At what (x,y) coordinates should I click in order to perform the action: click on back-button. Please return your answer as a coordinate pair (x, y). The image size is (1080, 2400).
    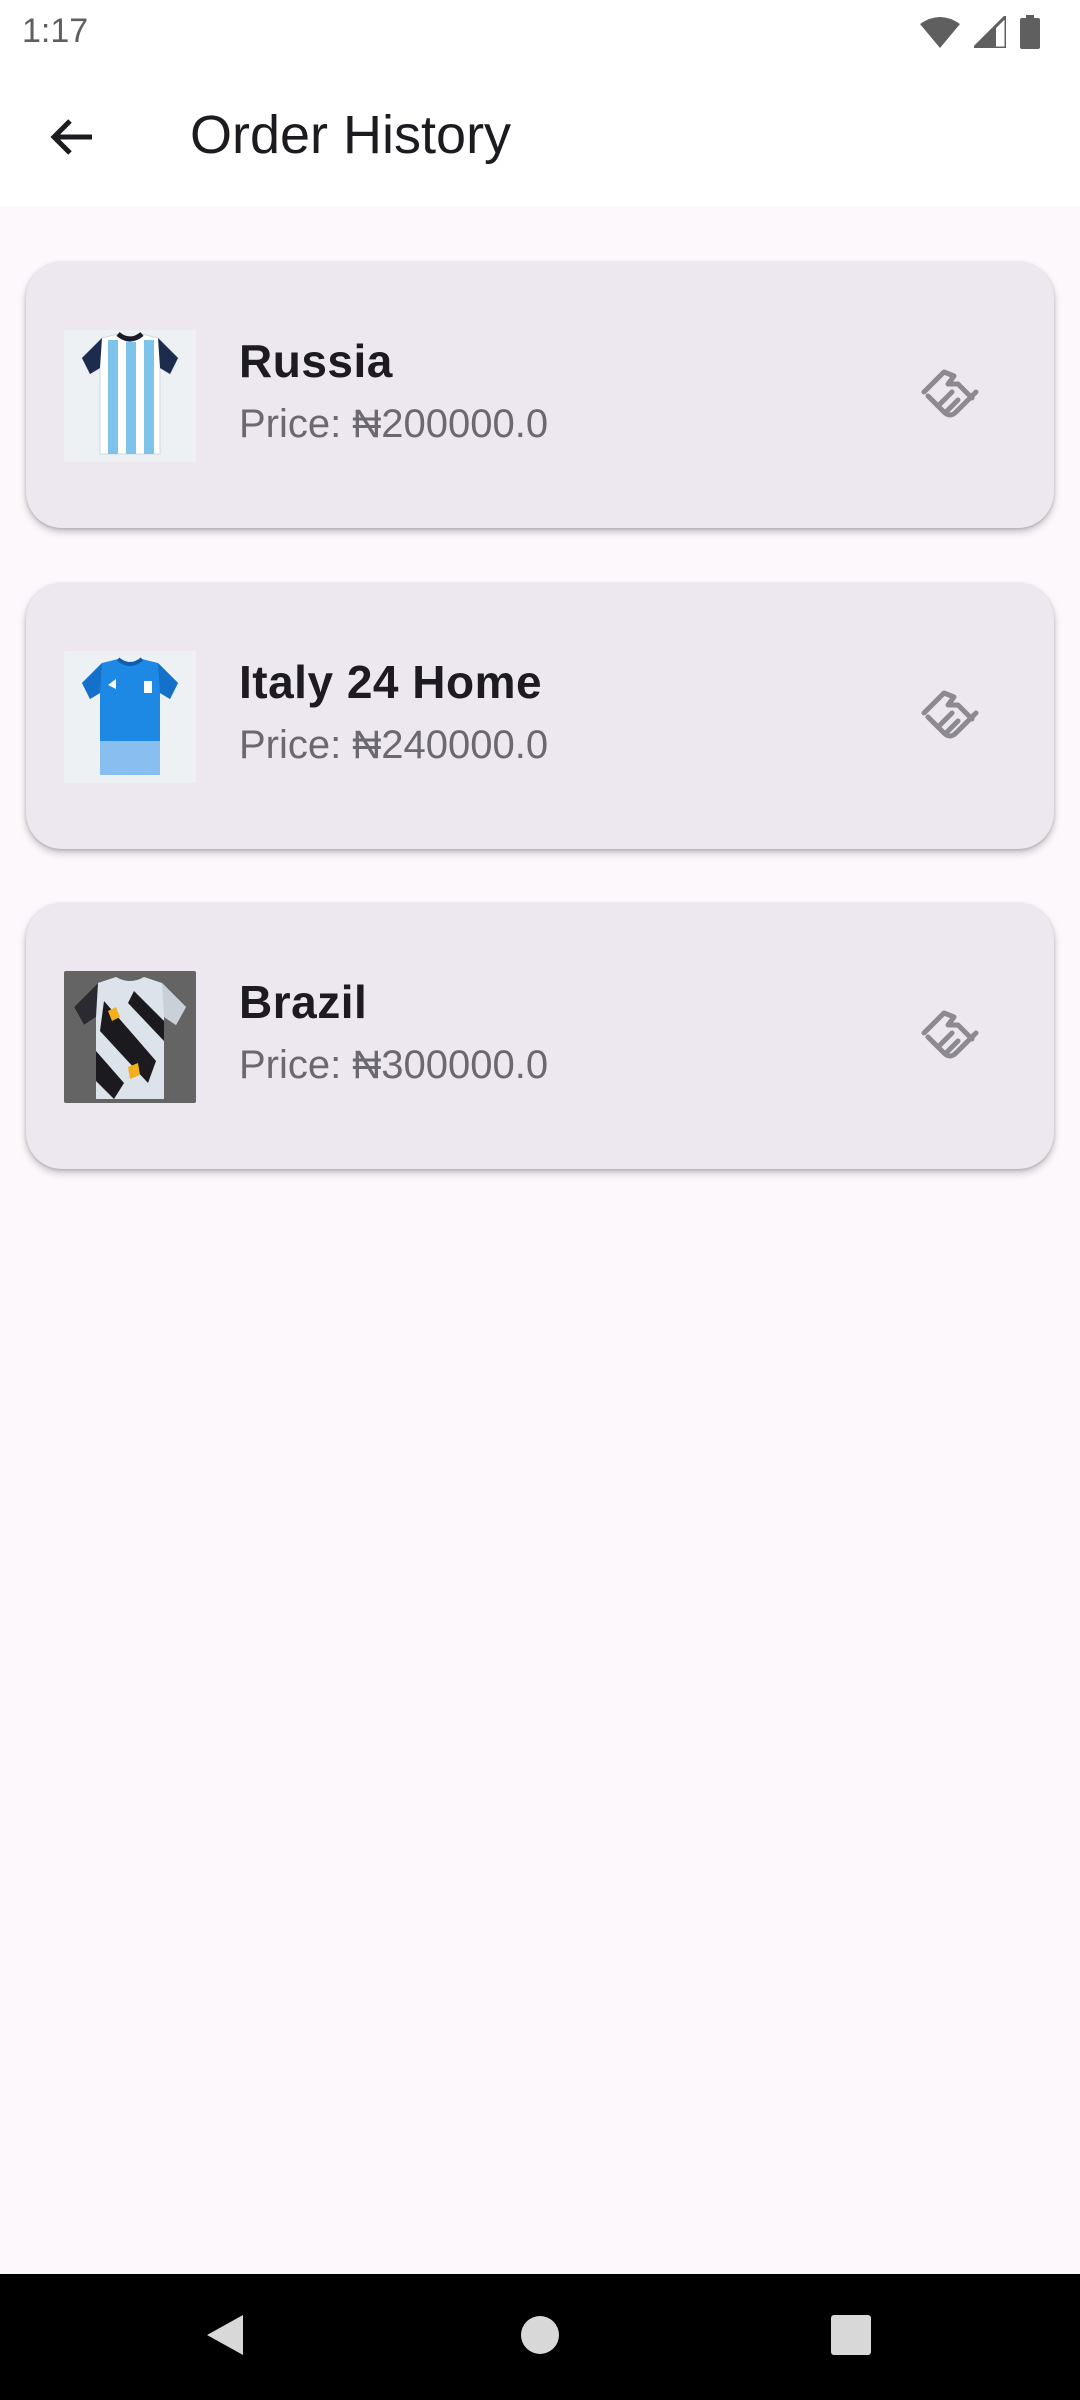
    Looking at the image, I should click on (72, 139).